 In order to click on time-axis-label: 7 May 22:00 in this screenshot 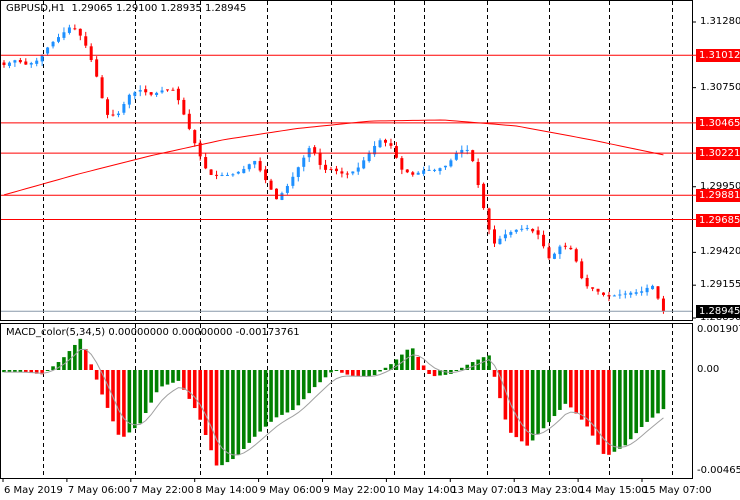, I will do `click(163, 490)`.